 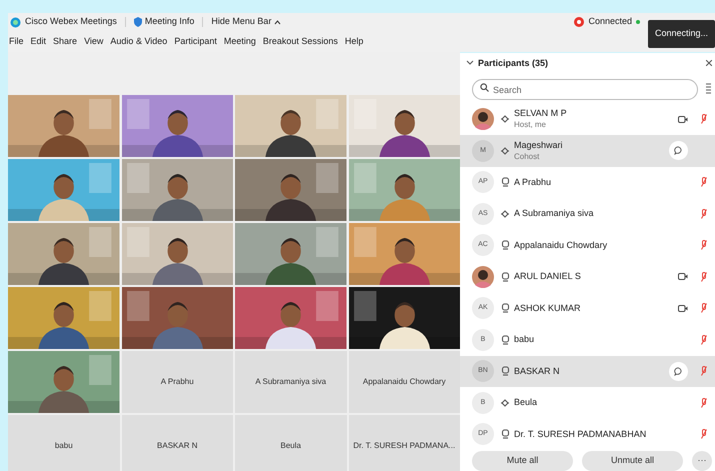 What do you see at coordinates (177, 446) in the screenshot?
I see `tile-name: BASKAR N` at bounding box center [177, 446].